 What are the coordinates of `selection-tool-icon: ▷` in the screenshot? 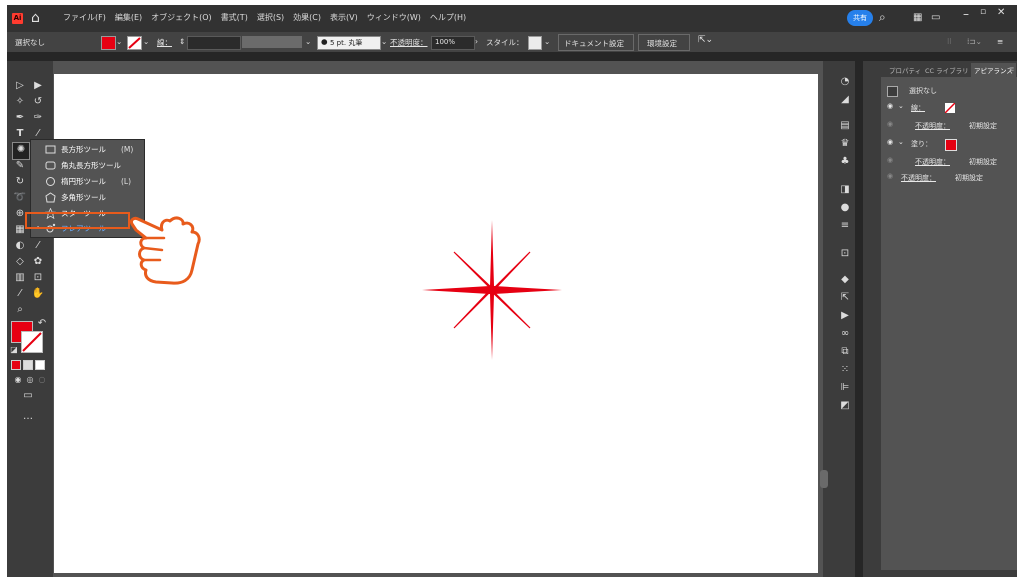 It's located at (20, 86).